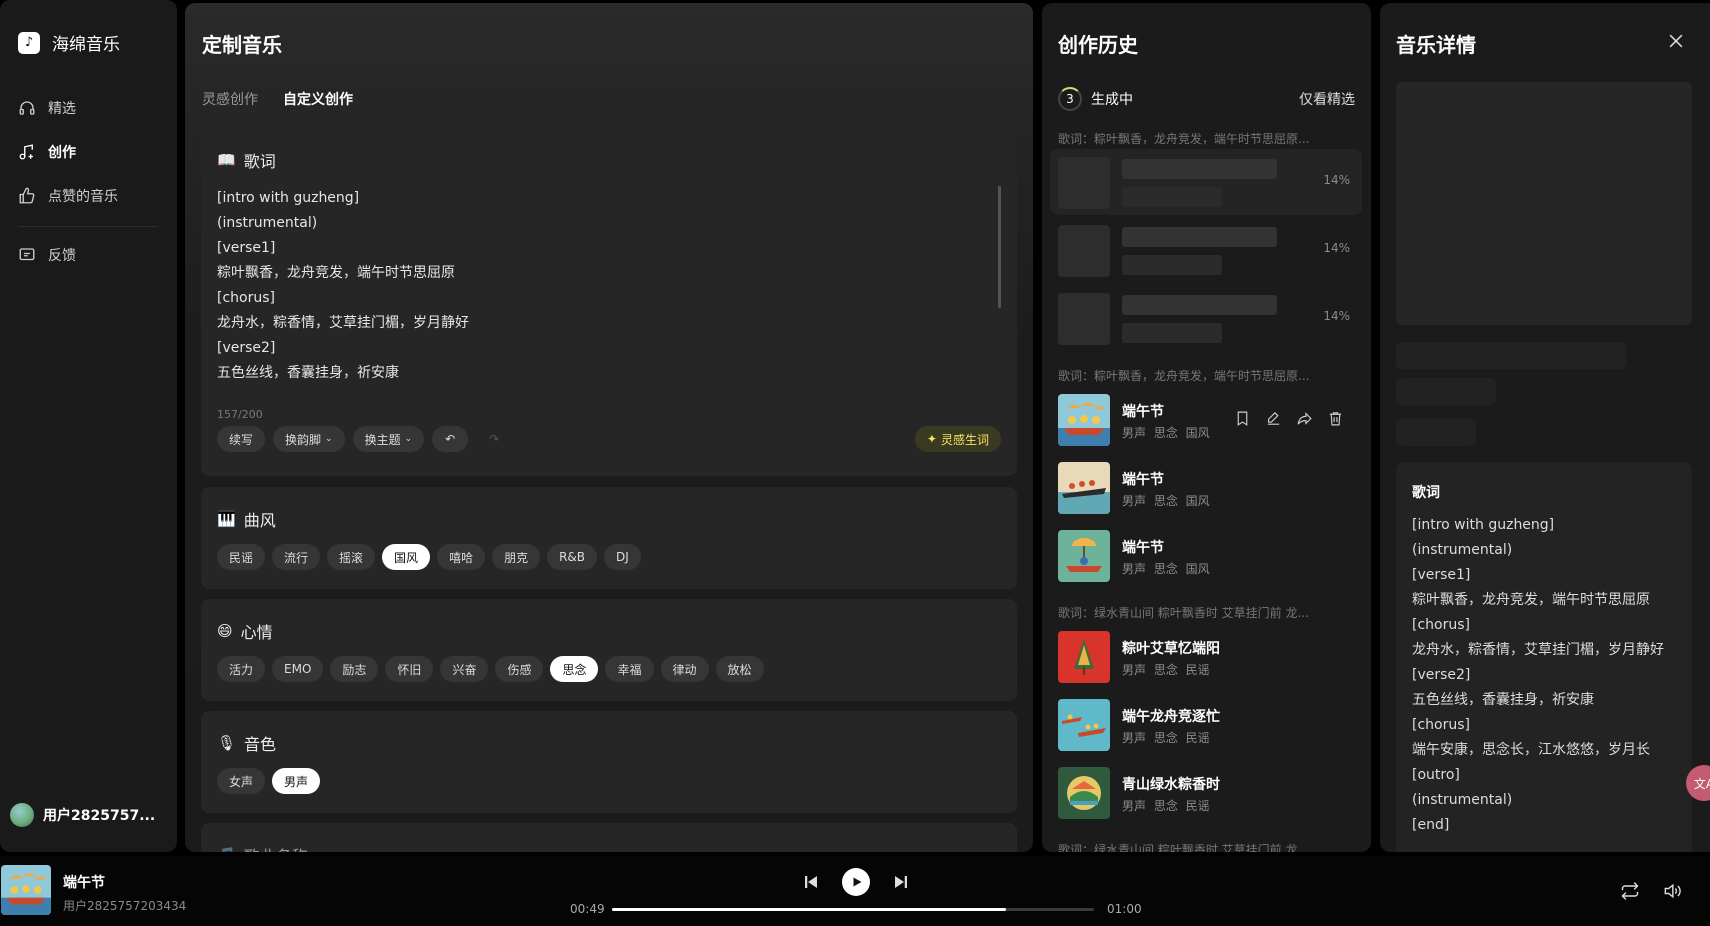 This screenshot has width=1710, height=926. What do you see at coordinates (409, 669) in the screenshot?
I see `mood-chip: 怀旧` at bounding box center [409, 669].